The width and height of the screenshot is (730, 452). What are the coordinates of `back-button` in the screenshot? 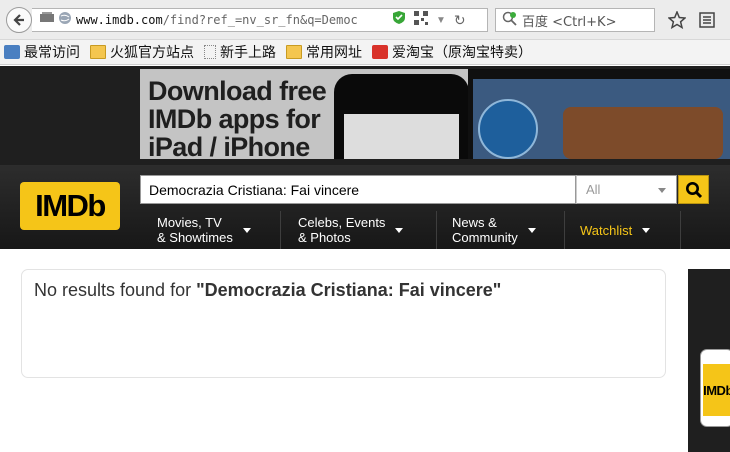 It's located at (19, 20).